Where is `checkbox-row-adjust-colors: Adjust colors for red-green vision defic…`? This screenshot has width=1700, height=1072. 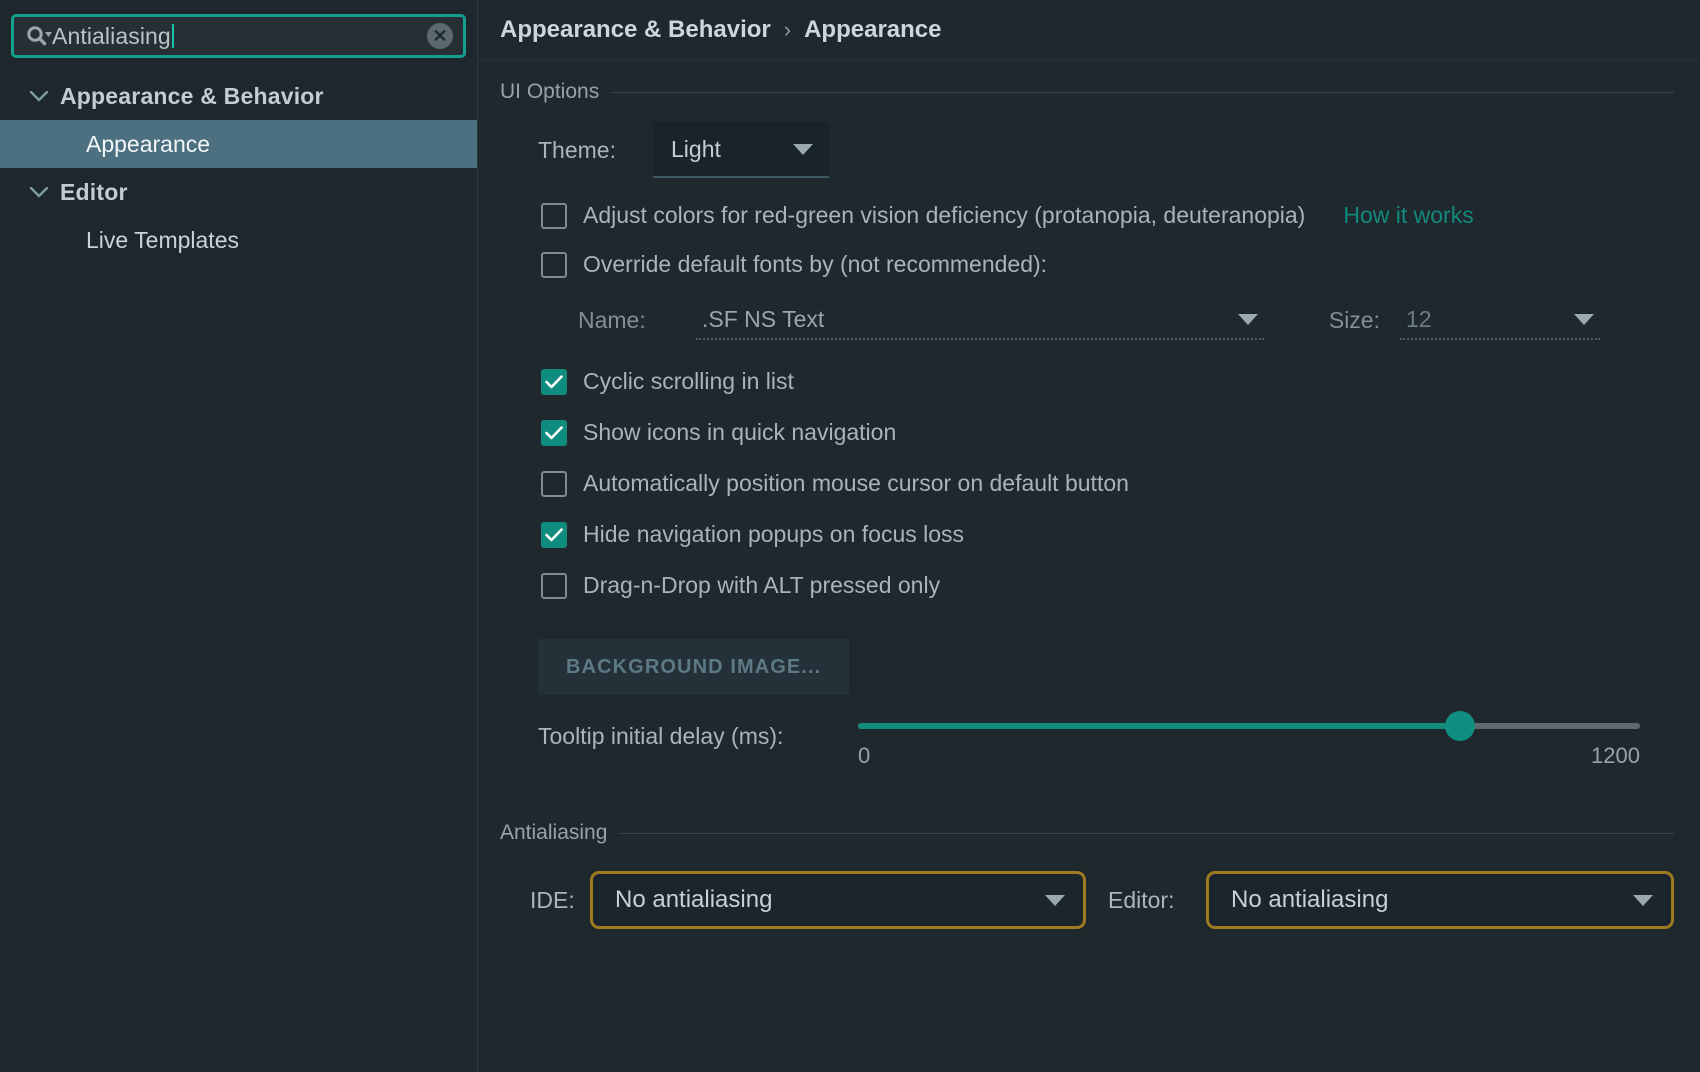 checkbox-row-adjust-colors: Adjust colors for red-green vision defic… is located at coordinates (1089, 215).